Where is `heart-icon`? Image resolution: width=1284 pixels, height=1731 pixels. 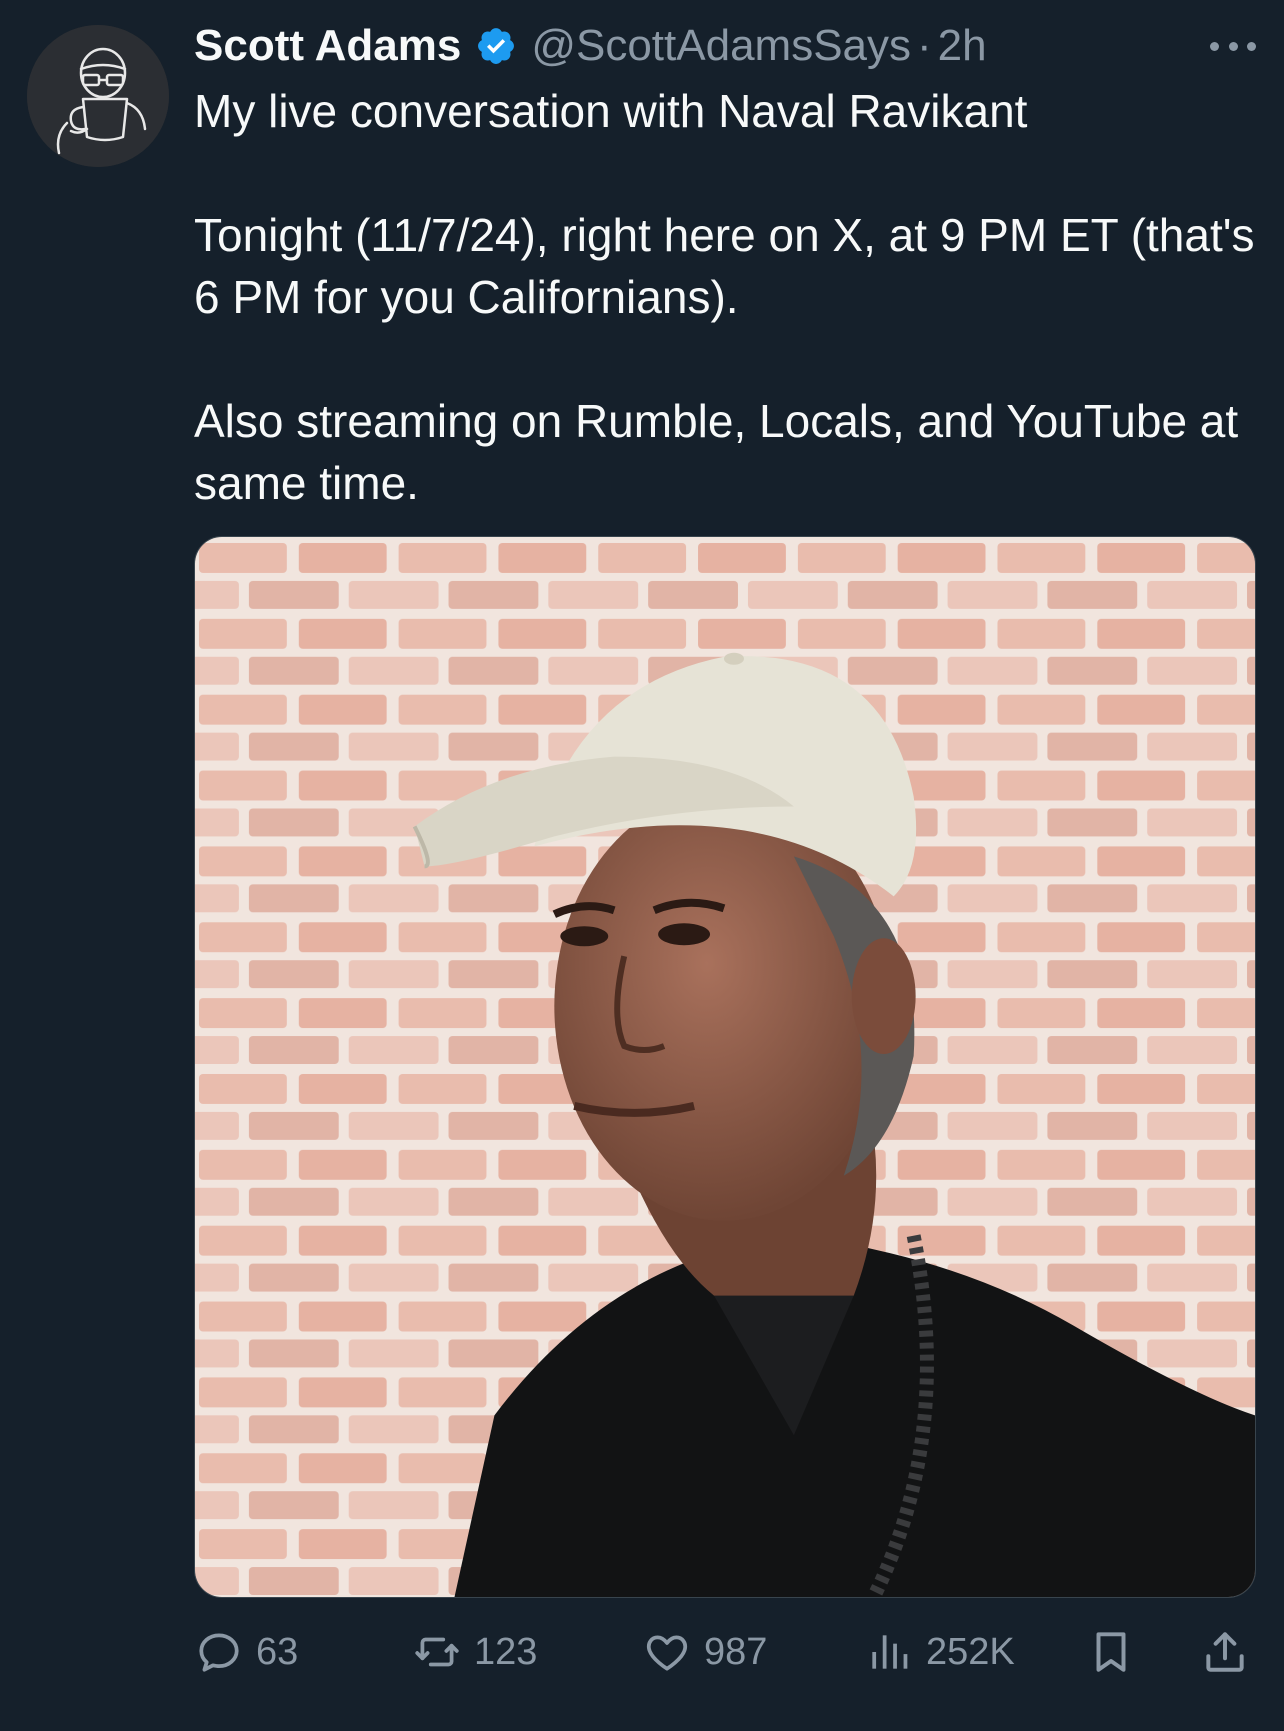
heart-icon is located at coordinates (667, 1653).